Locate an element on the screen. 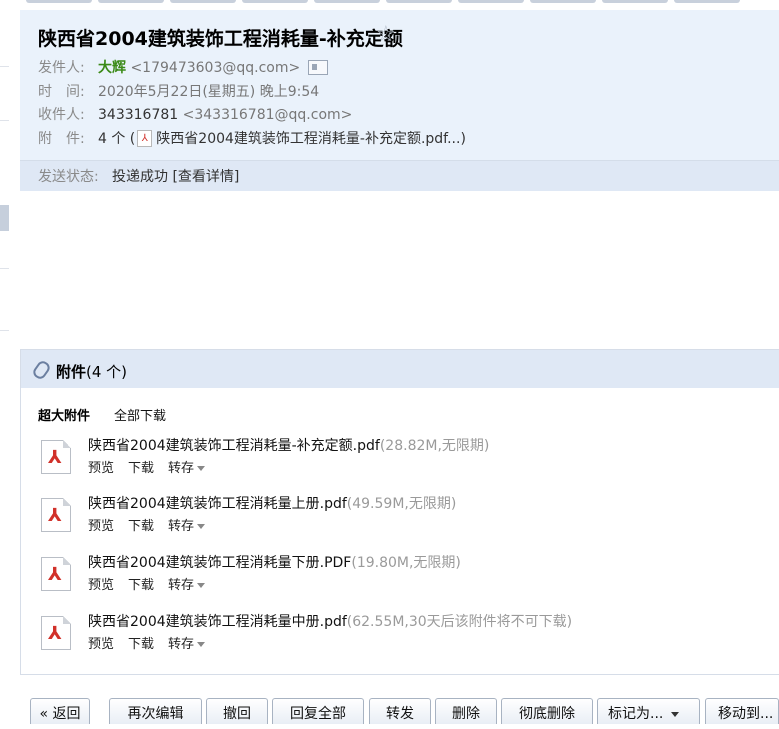 The image size is (779, 729). sender-email: <179473603@qq.com> is located at coordinates (215, 68).